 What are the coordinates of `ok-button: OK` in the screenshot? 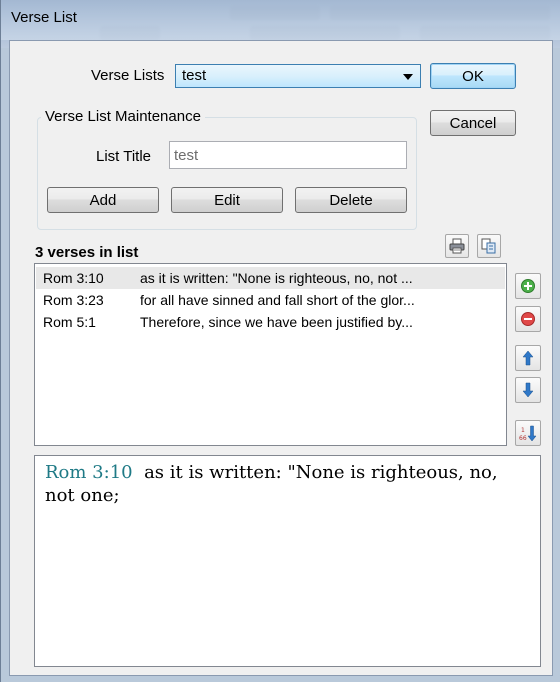 It's located at (473, 76).